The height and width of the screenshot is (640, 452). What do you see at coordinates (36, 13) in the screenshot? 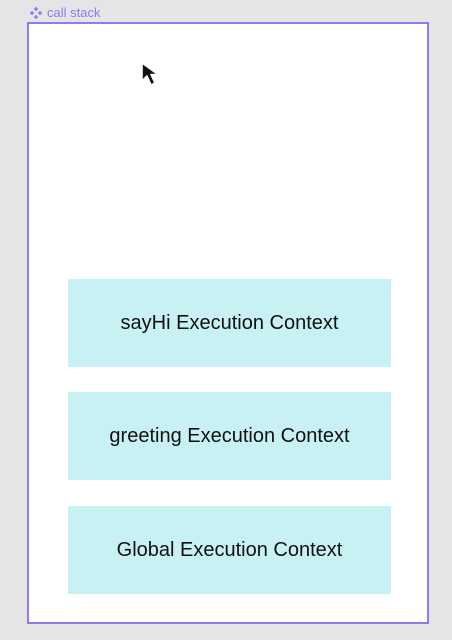
I see `component-icon` at bounding box center [36, 13].